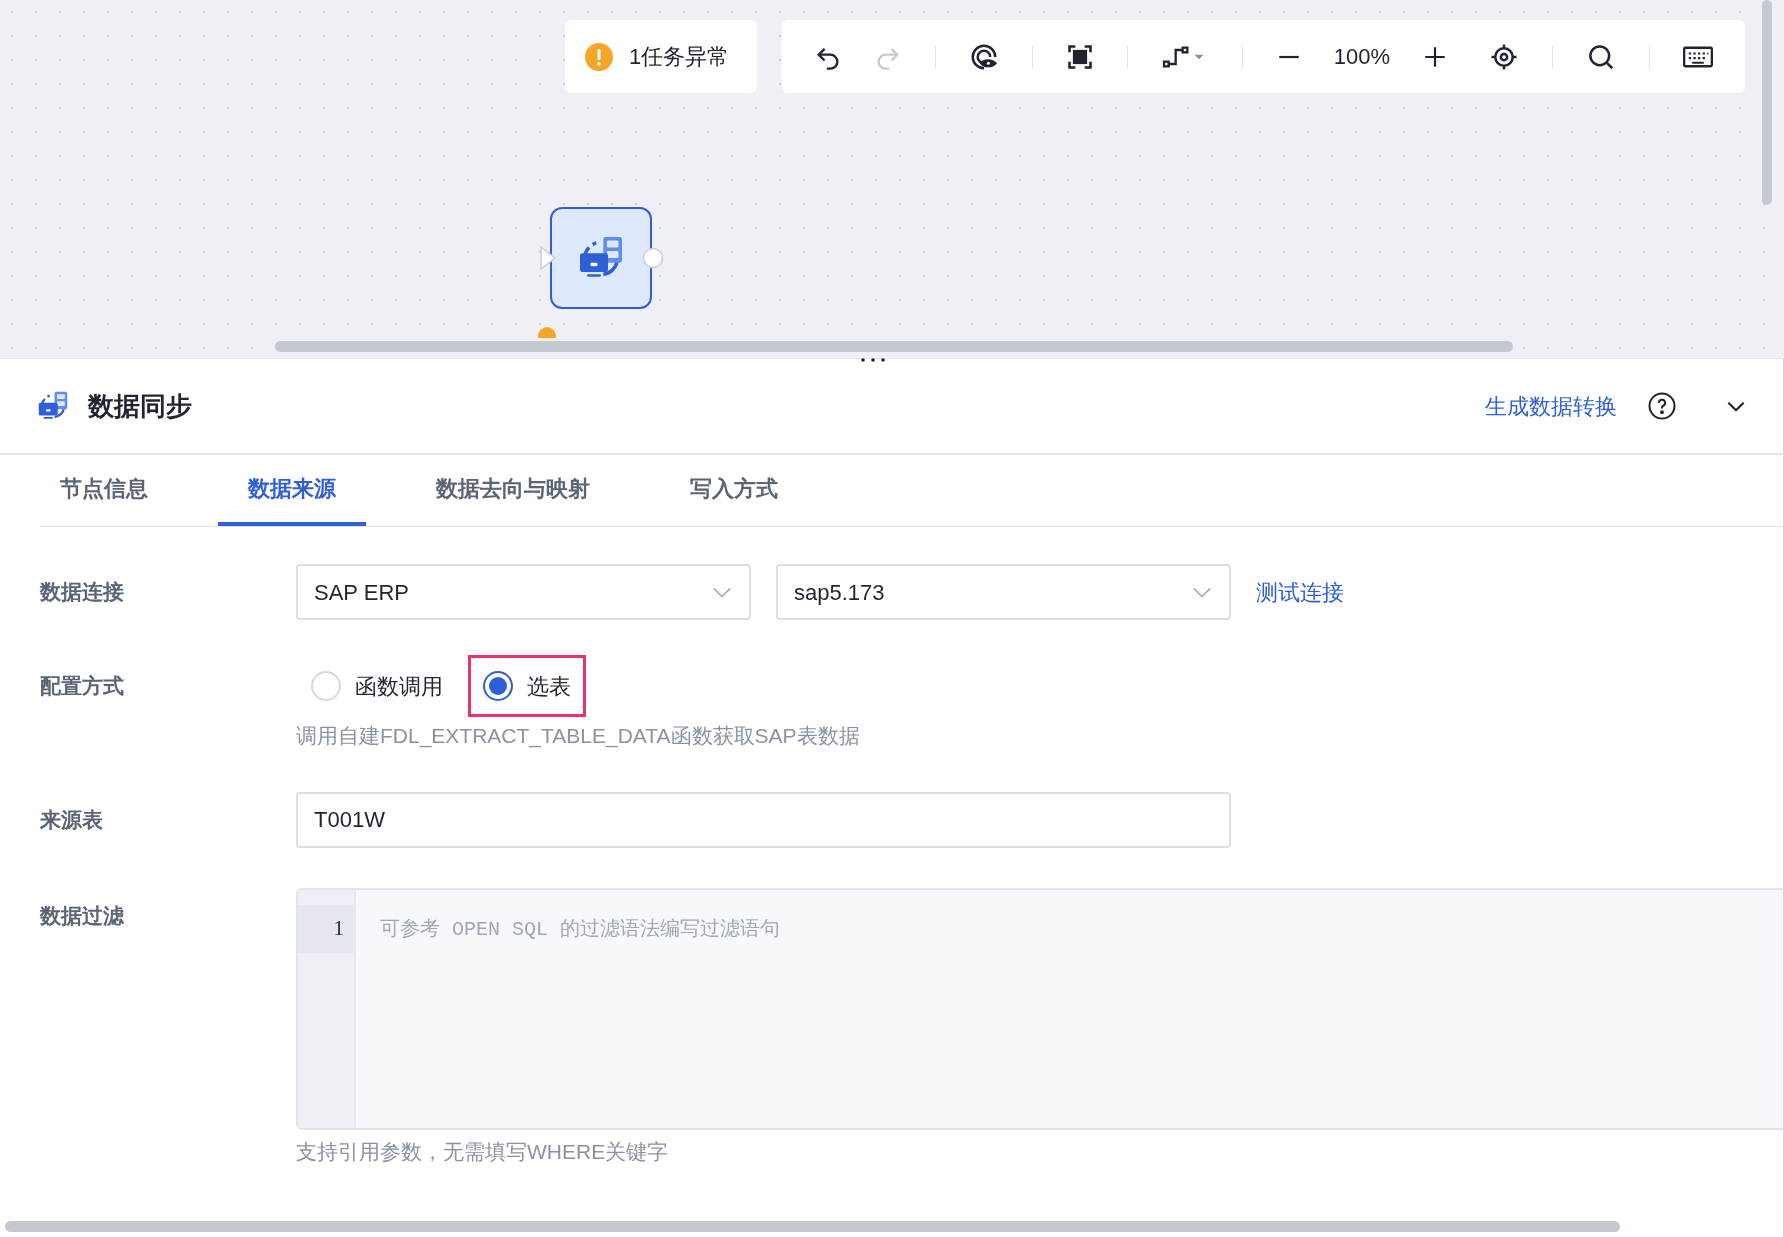 Image resolution: width=1784 pixels, height=1237 pixels. I want to click on field-label: 配置方式, so click(82, 686).